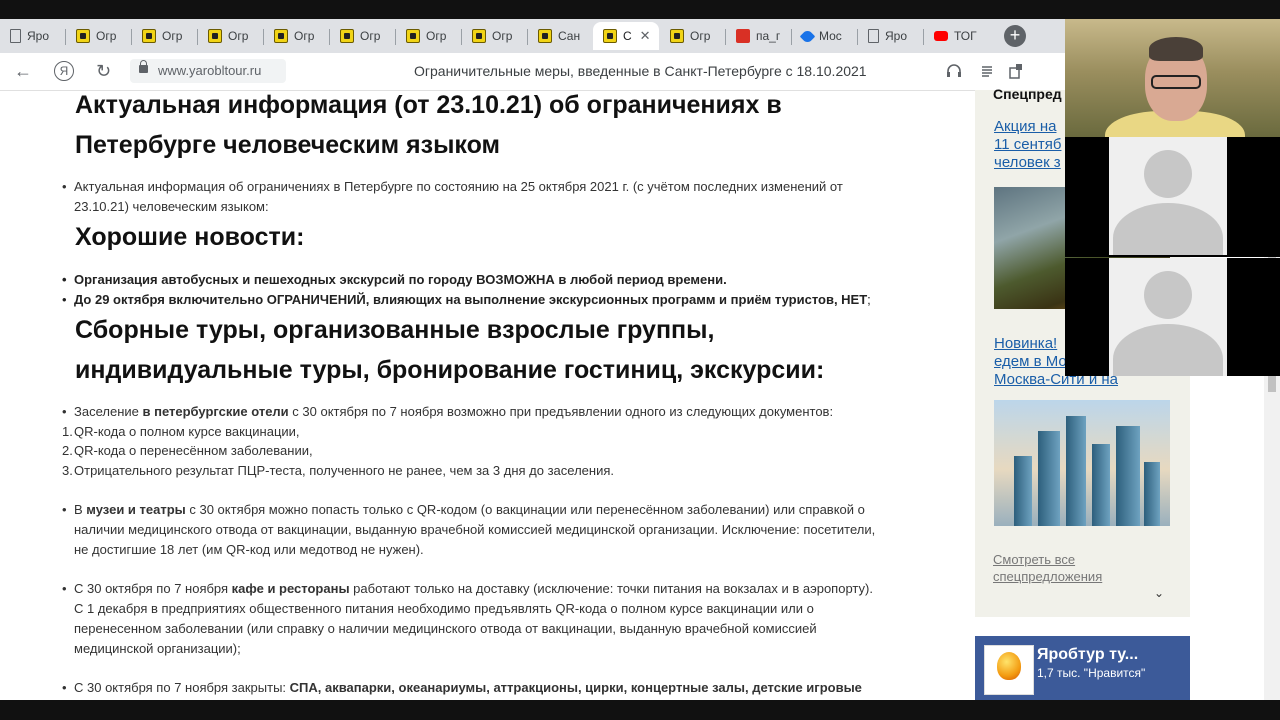  I want to click on browser-tab: Мос, so click(825, 36).